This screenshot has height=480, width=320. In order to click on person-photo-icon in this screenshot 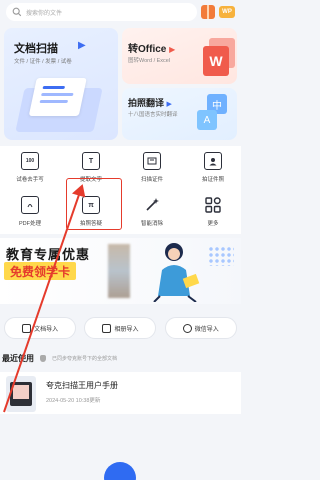, I will do `click(213, 161)`.